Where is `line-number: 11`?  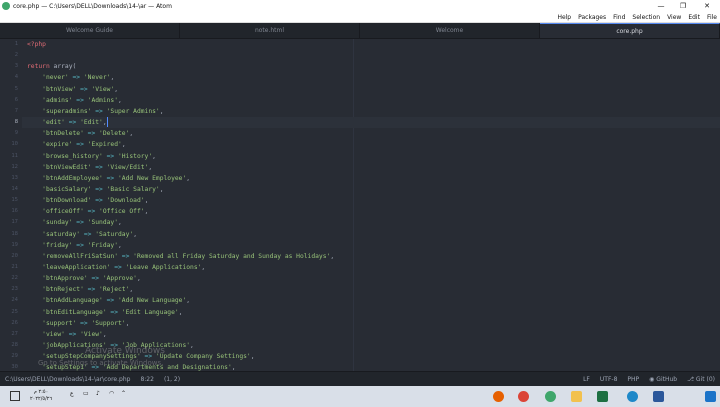
line-number: 11 is located at coordinates (14, 155).